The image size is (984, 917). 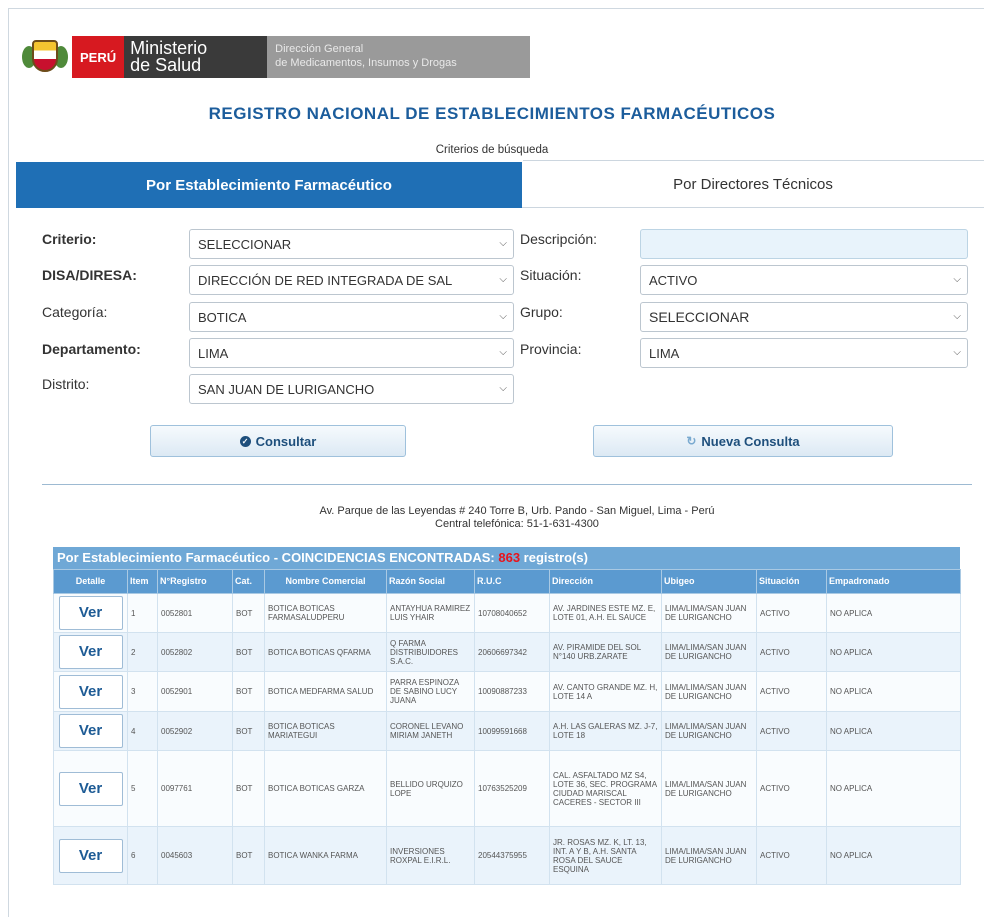 What do you see at coordinates (430, 855) in the screenshot?
I see `cell-razon: INVERSIONES ROXPAL E.I.R.L.` at bounding box center [430, 855].